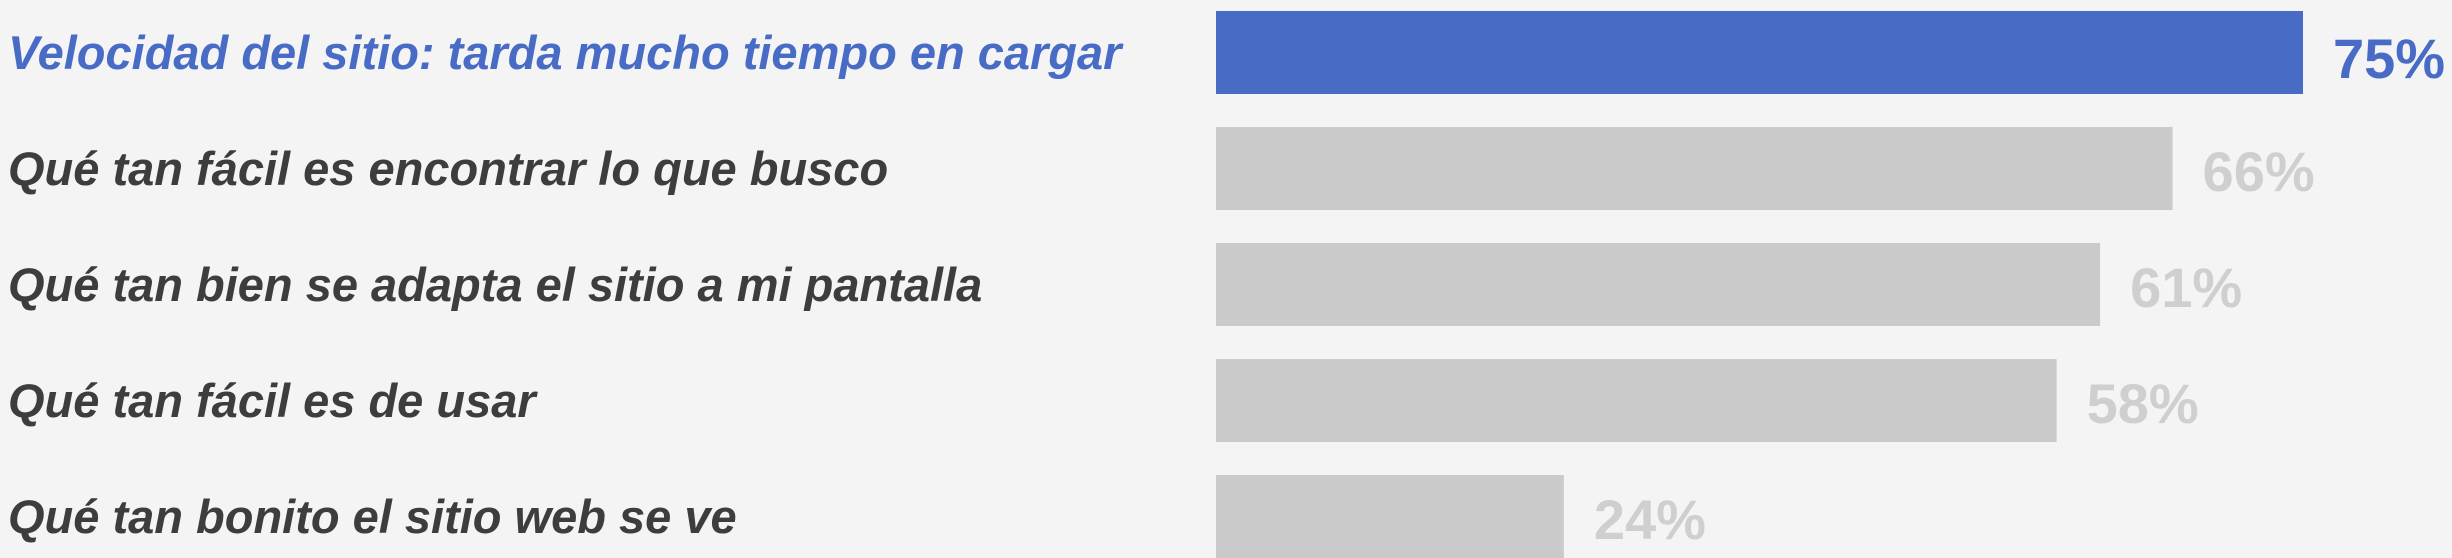  What do you see at coordinates (448, 168) in the screenshot?
I see `category-label-1: Qué tan fácil es encontrar lo que busco` at bounding box center [448, 168].